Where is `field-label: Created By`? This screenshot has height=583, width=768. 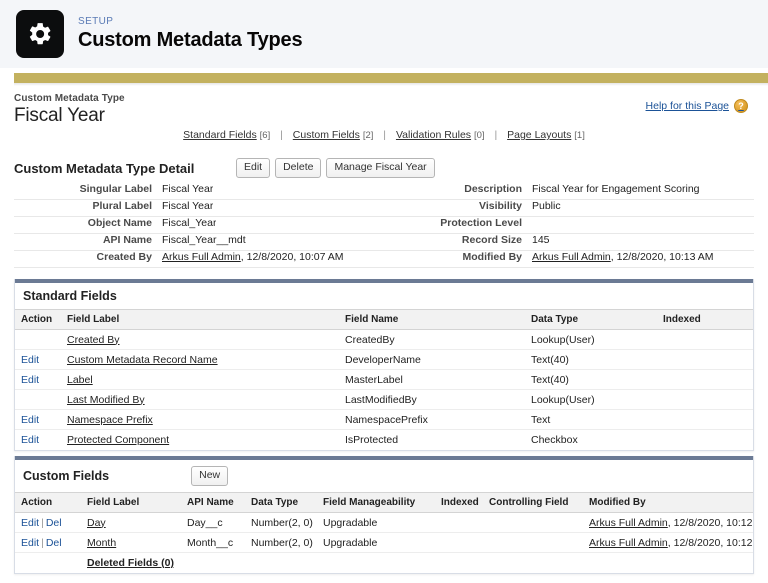 field-label: Created By is located at coordinates (124, 257).